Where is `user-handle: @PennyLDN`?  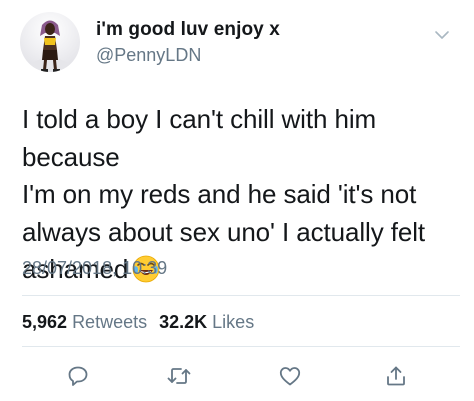
user-handle: @PennyLDN is located at coordinates (148, 55).